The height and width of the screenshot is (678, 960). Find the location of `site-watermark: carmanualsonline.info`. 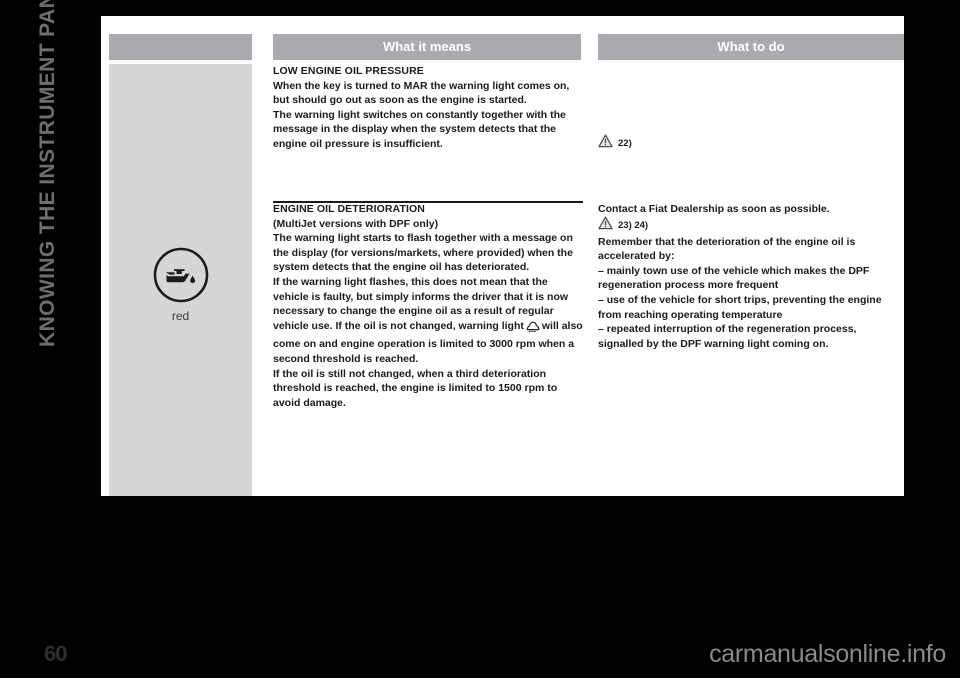

site-watermark: carmanualsonline.info is located at coordinates (827, 654).